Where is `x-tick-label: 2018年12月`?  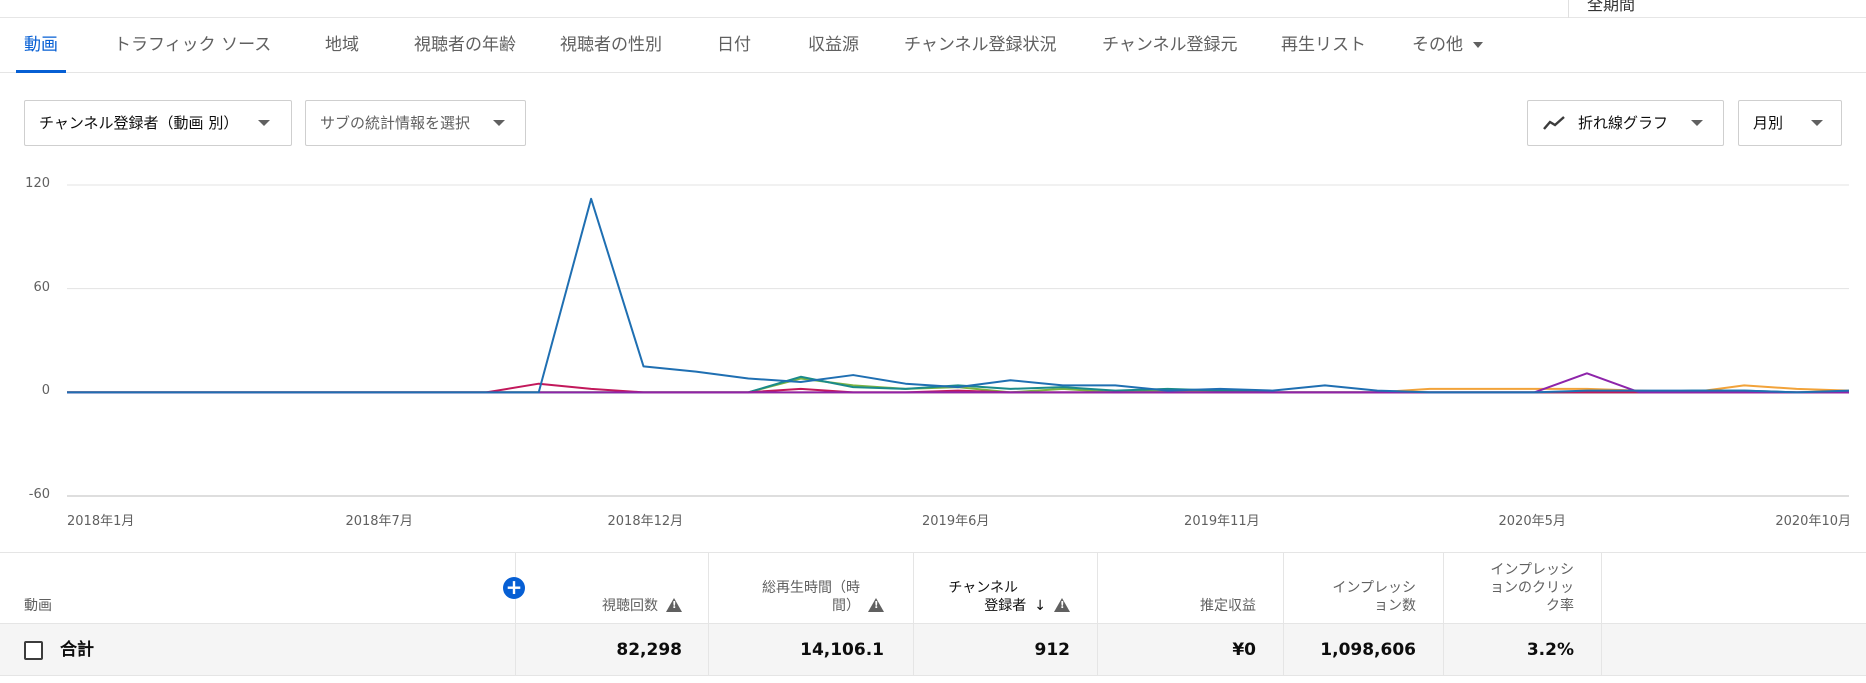
x-tick-label: 2018年12月 is located at coordinates (645, 521).